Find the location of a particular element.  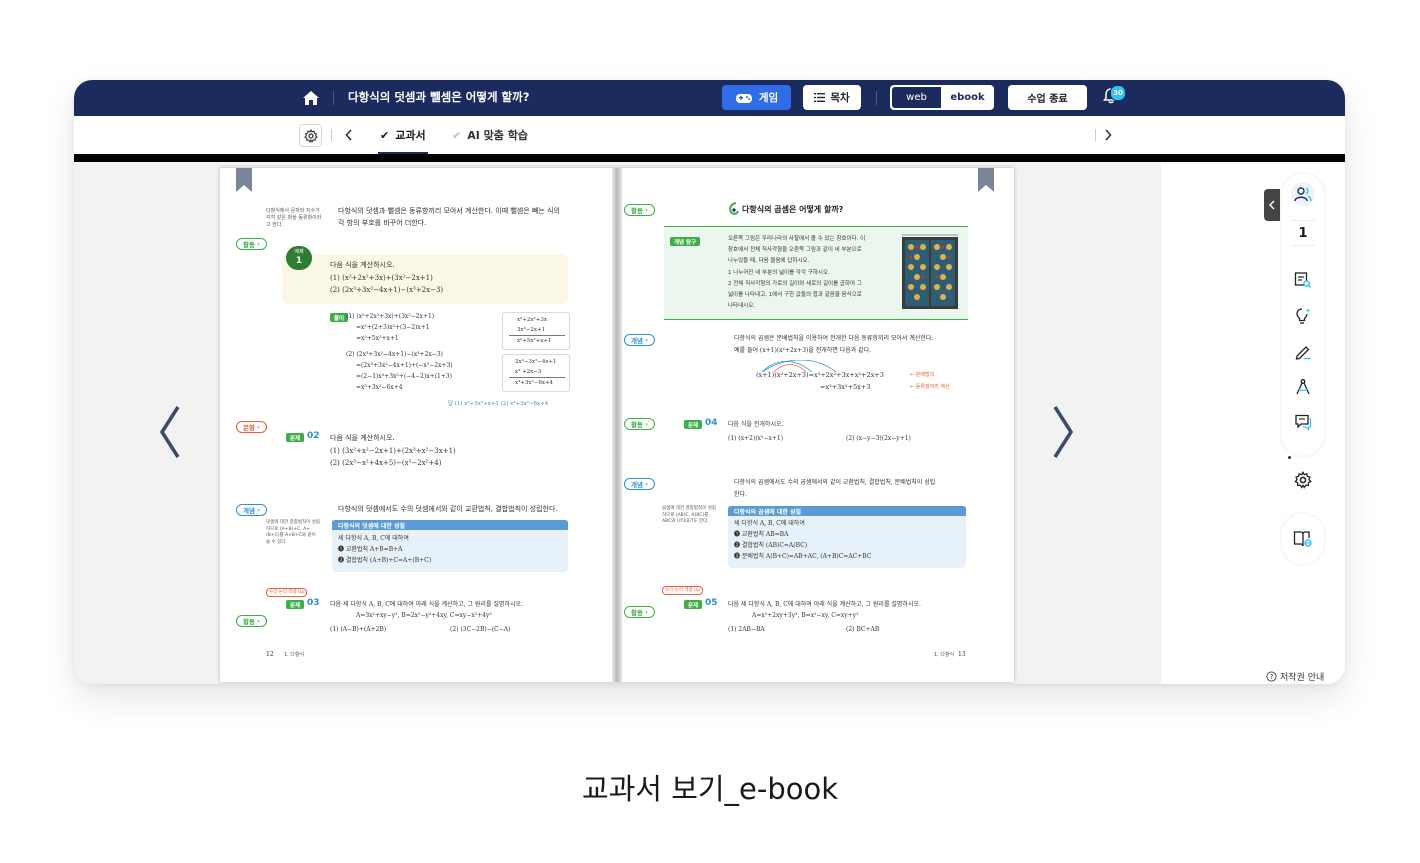

concept-box-title: 다항식의 덧셈에 대한 성질 is located at coordinates (450, 525).